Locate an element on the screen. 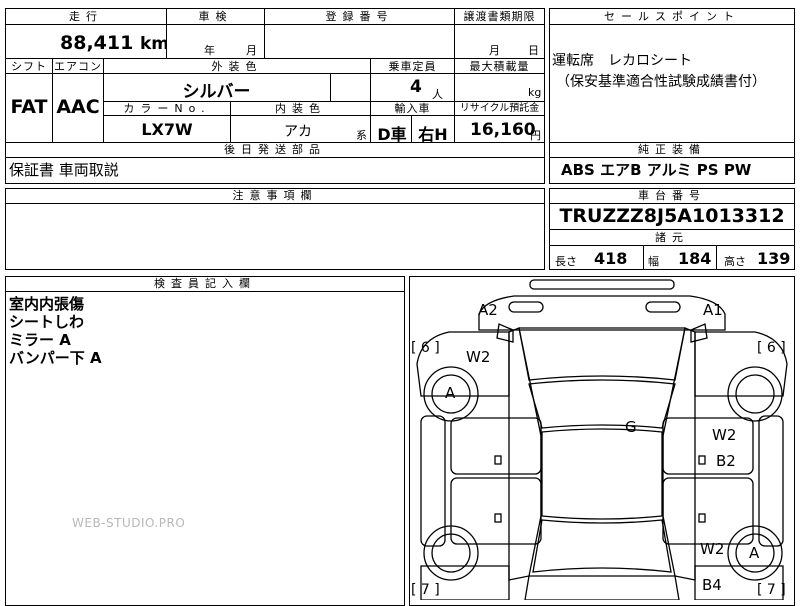 This screenshot has width=800, height=606. exterior-color-header: 外装色 is located at coordinates (237, 66).